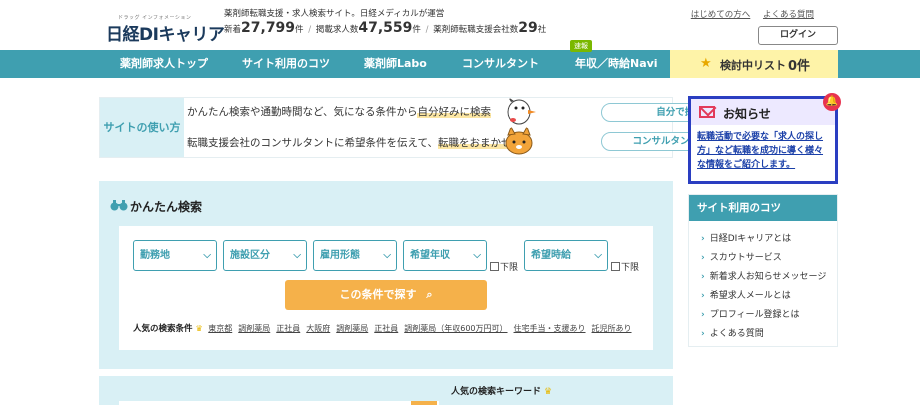 This screenshot has width=920, height=405. I want to click on select-hourly-wage: 希望時給 ⌵, so click(566, 255).